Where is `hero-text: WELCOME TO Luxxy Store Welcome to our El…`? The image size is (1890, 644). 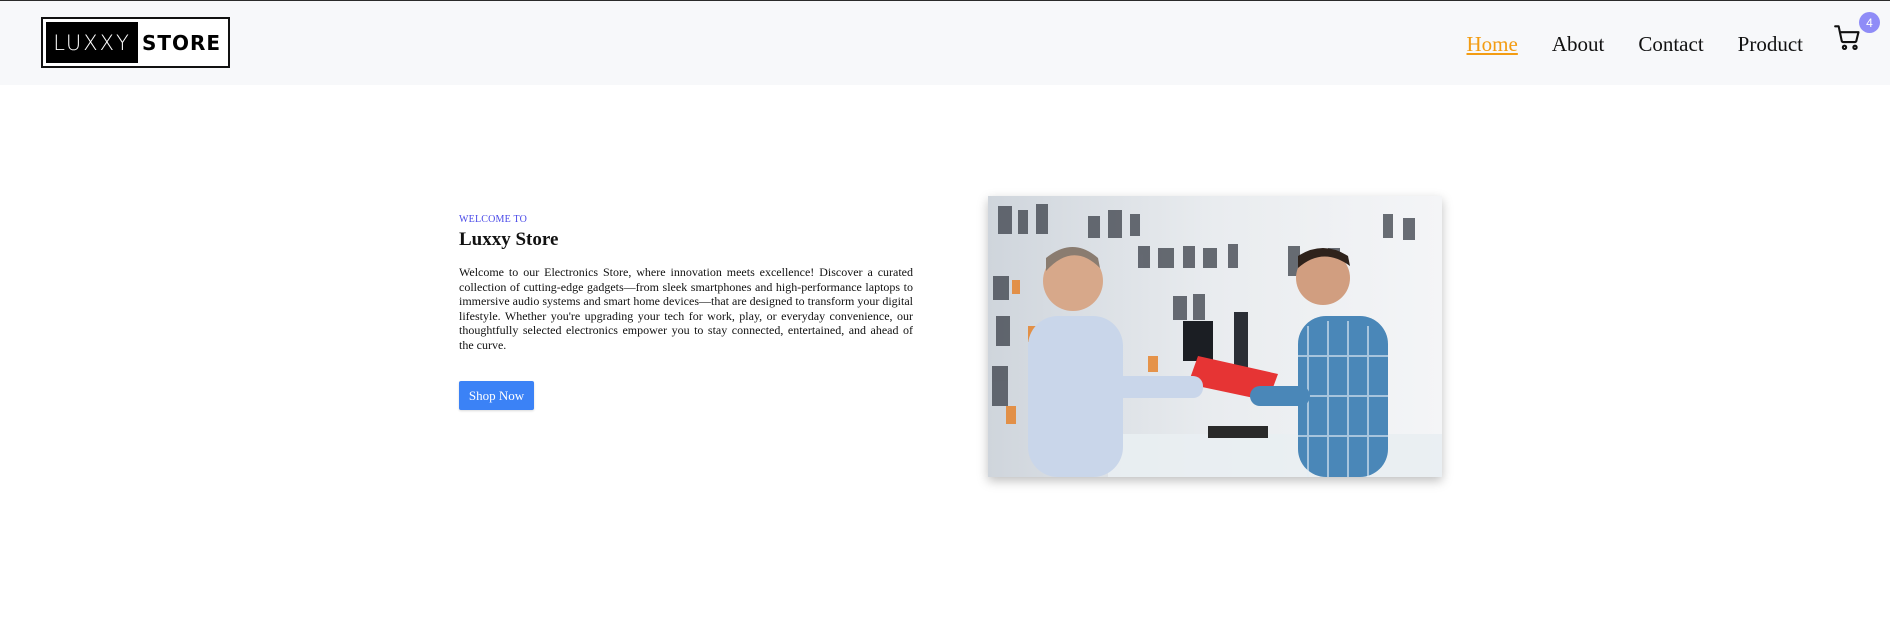 hero-text: WELCOME TO Luxxy Store Welcome to our El… is located at coordinates (686, 283).